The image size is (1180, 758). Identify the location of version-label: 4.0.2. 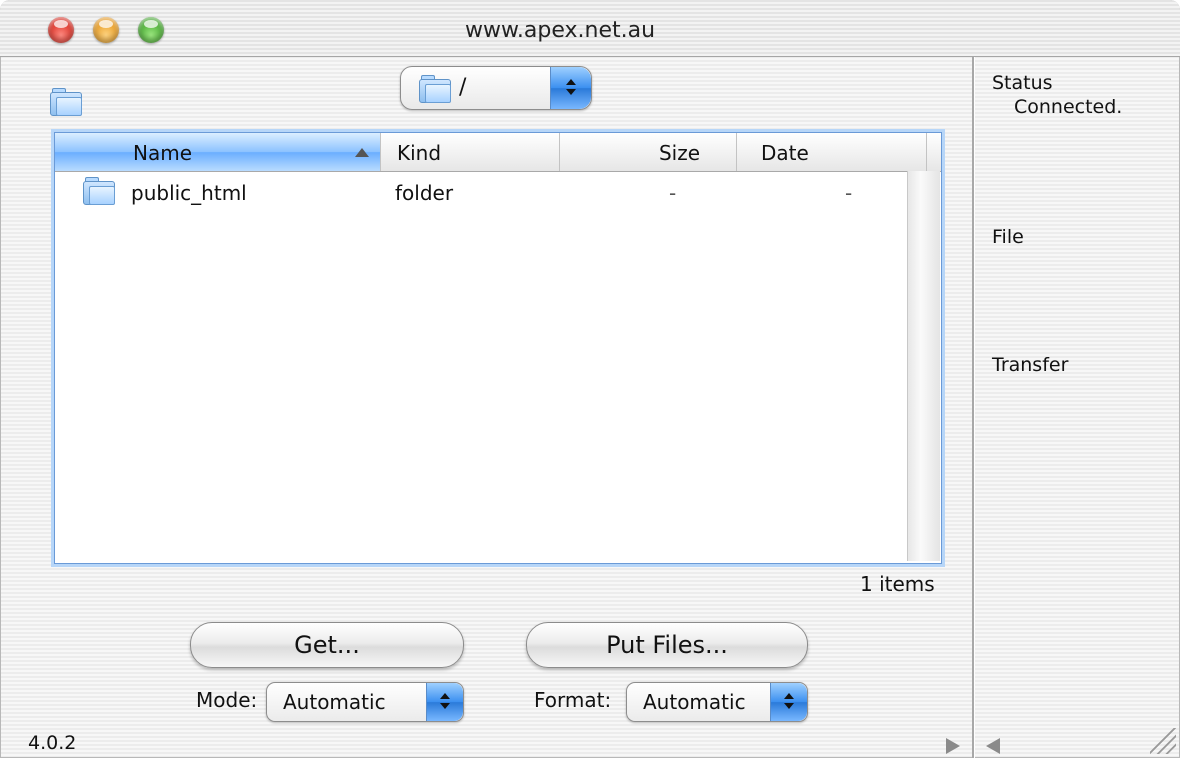
(52, 743).